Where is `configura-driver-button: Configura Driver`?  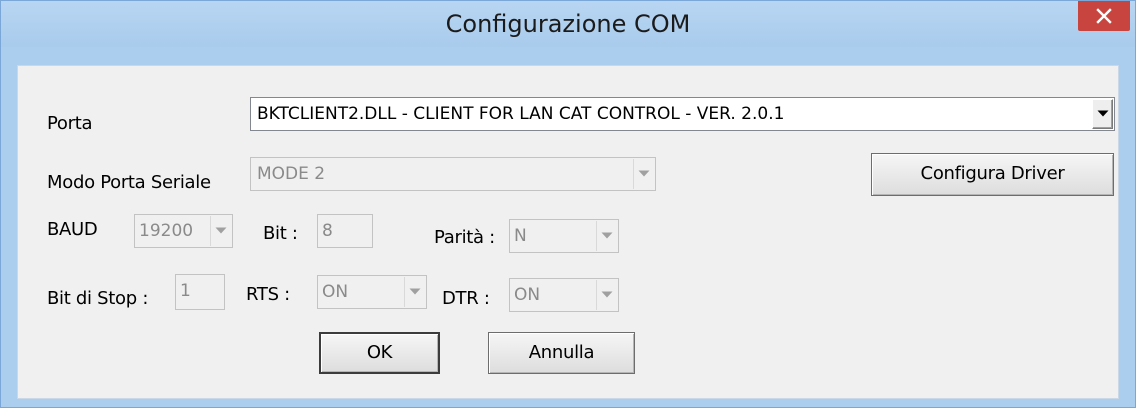
configura-driver-button: Configura Driver is located at coordinates (992, 174).